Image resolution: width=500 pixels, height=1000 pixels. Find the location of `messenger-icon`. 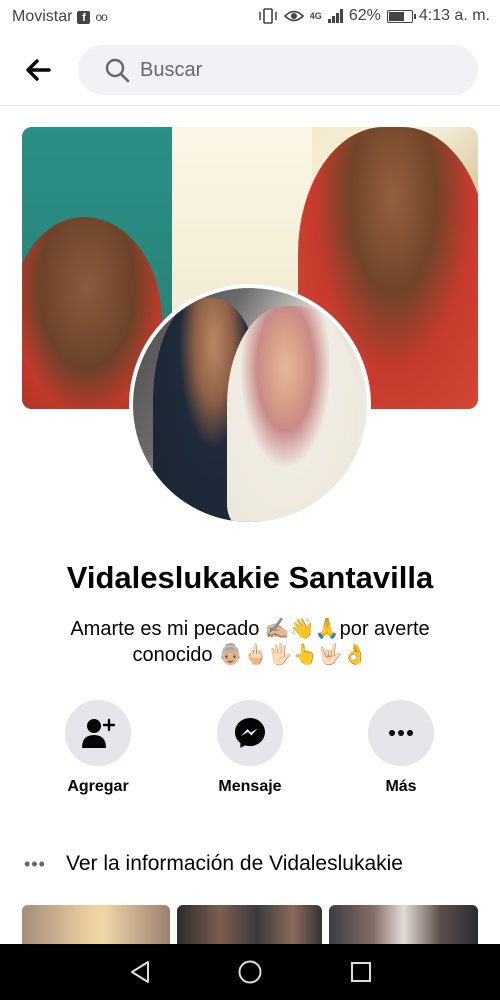

messenger-icon is located at coordinates (250, 733).